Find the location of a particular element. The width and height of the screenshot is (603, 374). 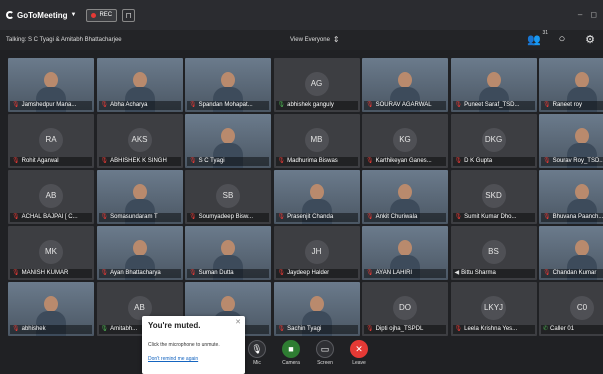

avatar: AB is located at coordinates (51, 196).